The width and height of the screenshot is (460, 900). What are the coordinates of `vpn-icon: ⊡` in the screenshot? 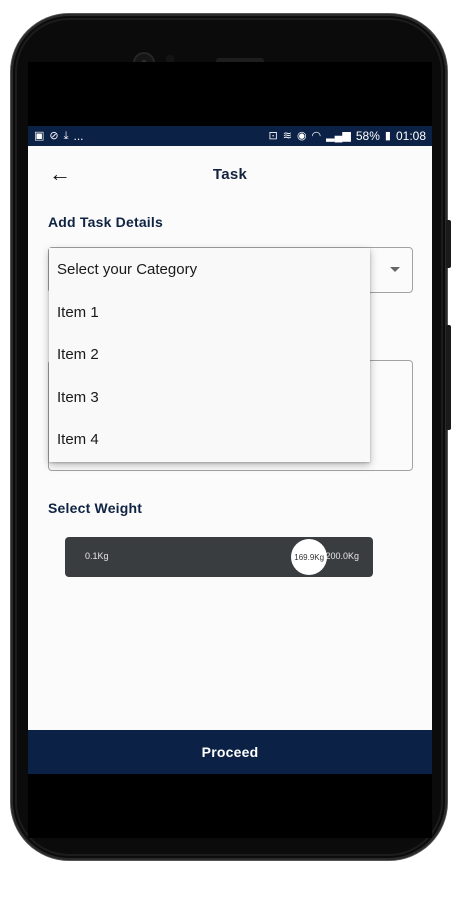 It's located at (273, 135).